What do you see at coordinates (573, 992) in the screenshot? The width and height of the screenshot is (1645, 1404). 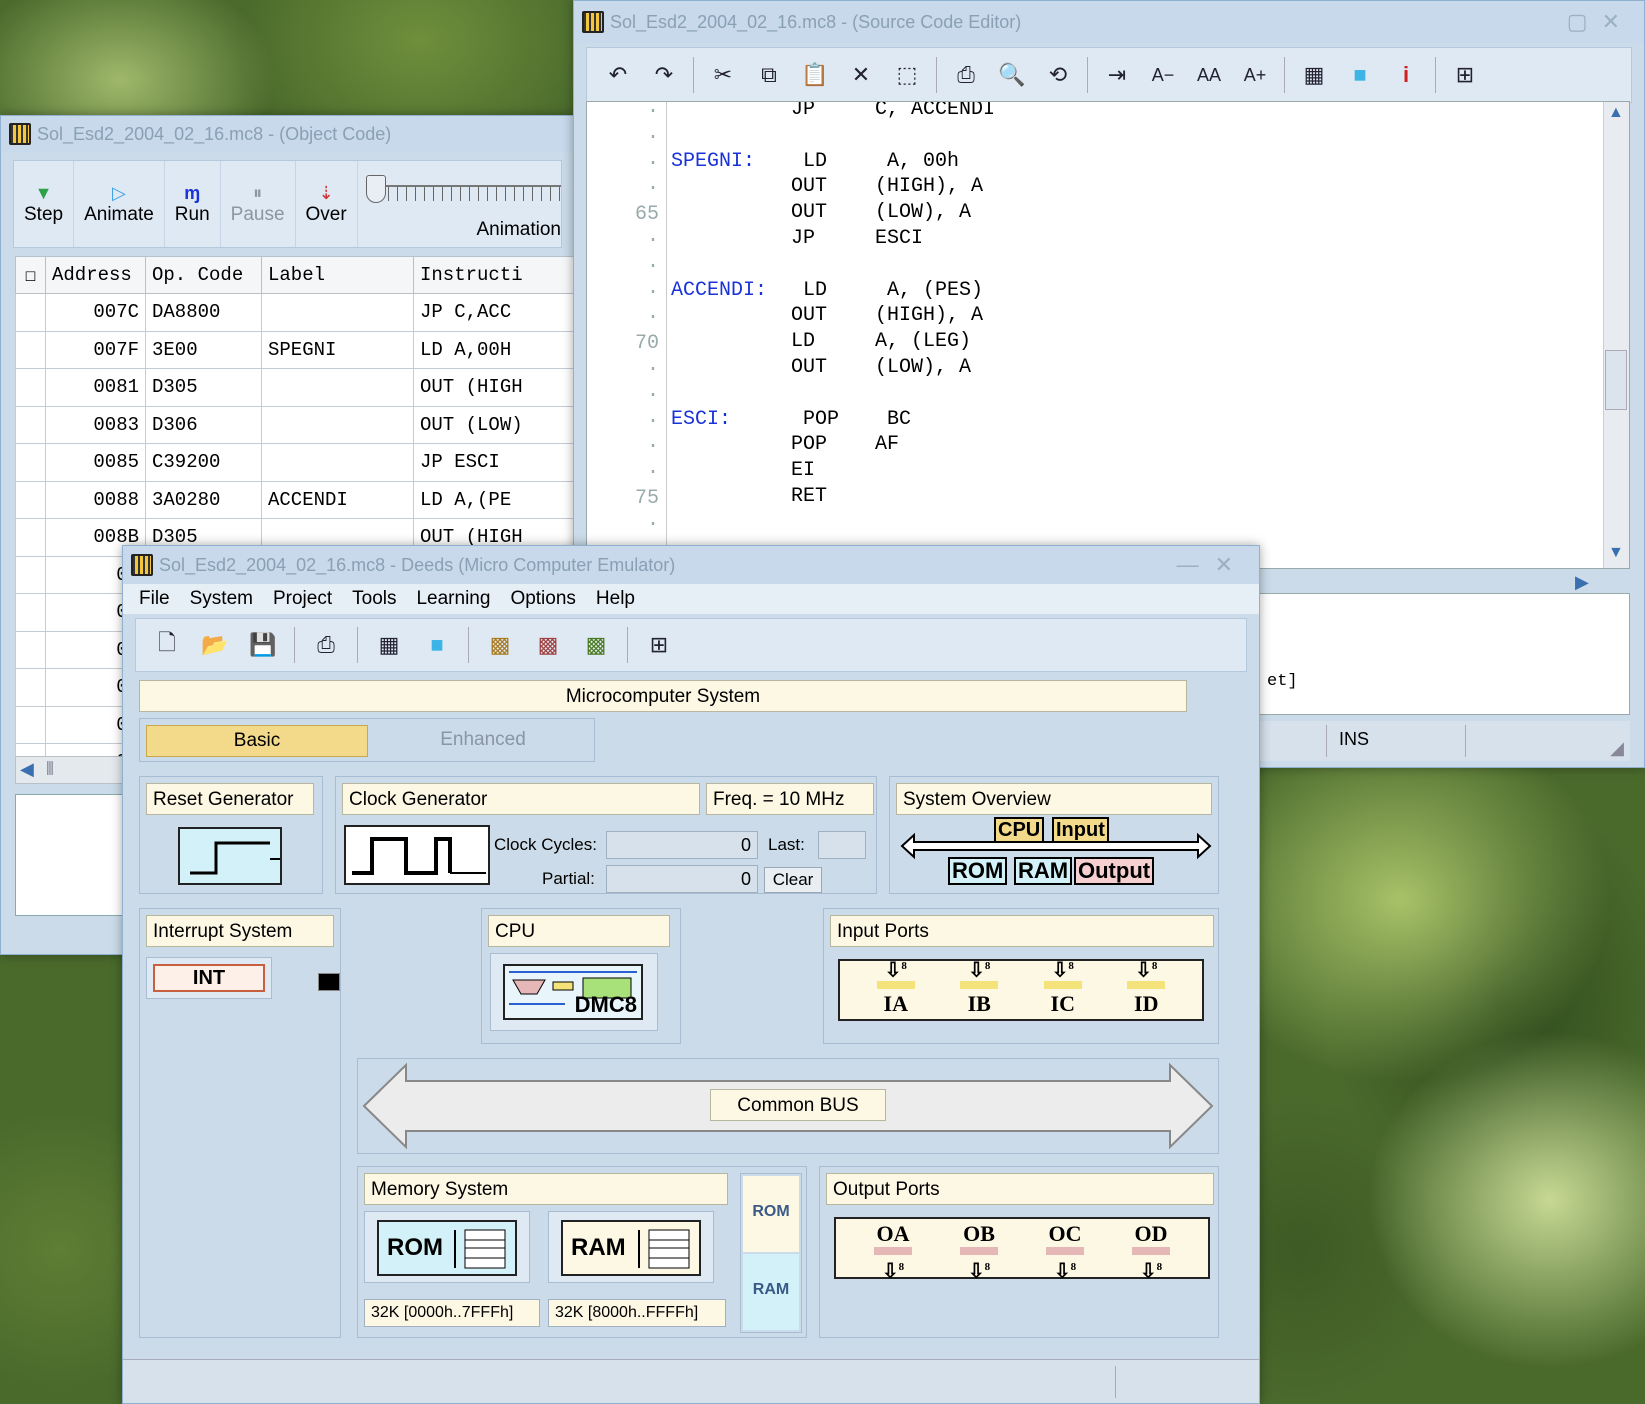 I see `cpu-chip-icon: DMC8` at bounding box center [573, 992].